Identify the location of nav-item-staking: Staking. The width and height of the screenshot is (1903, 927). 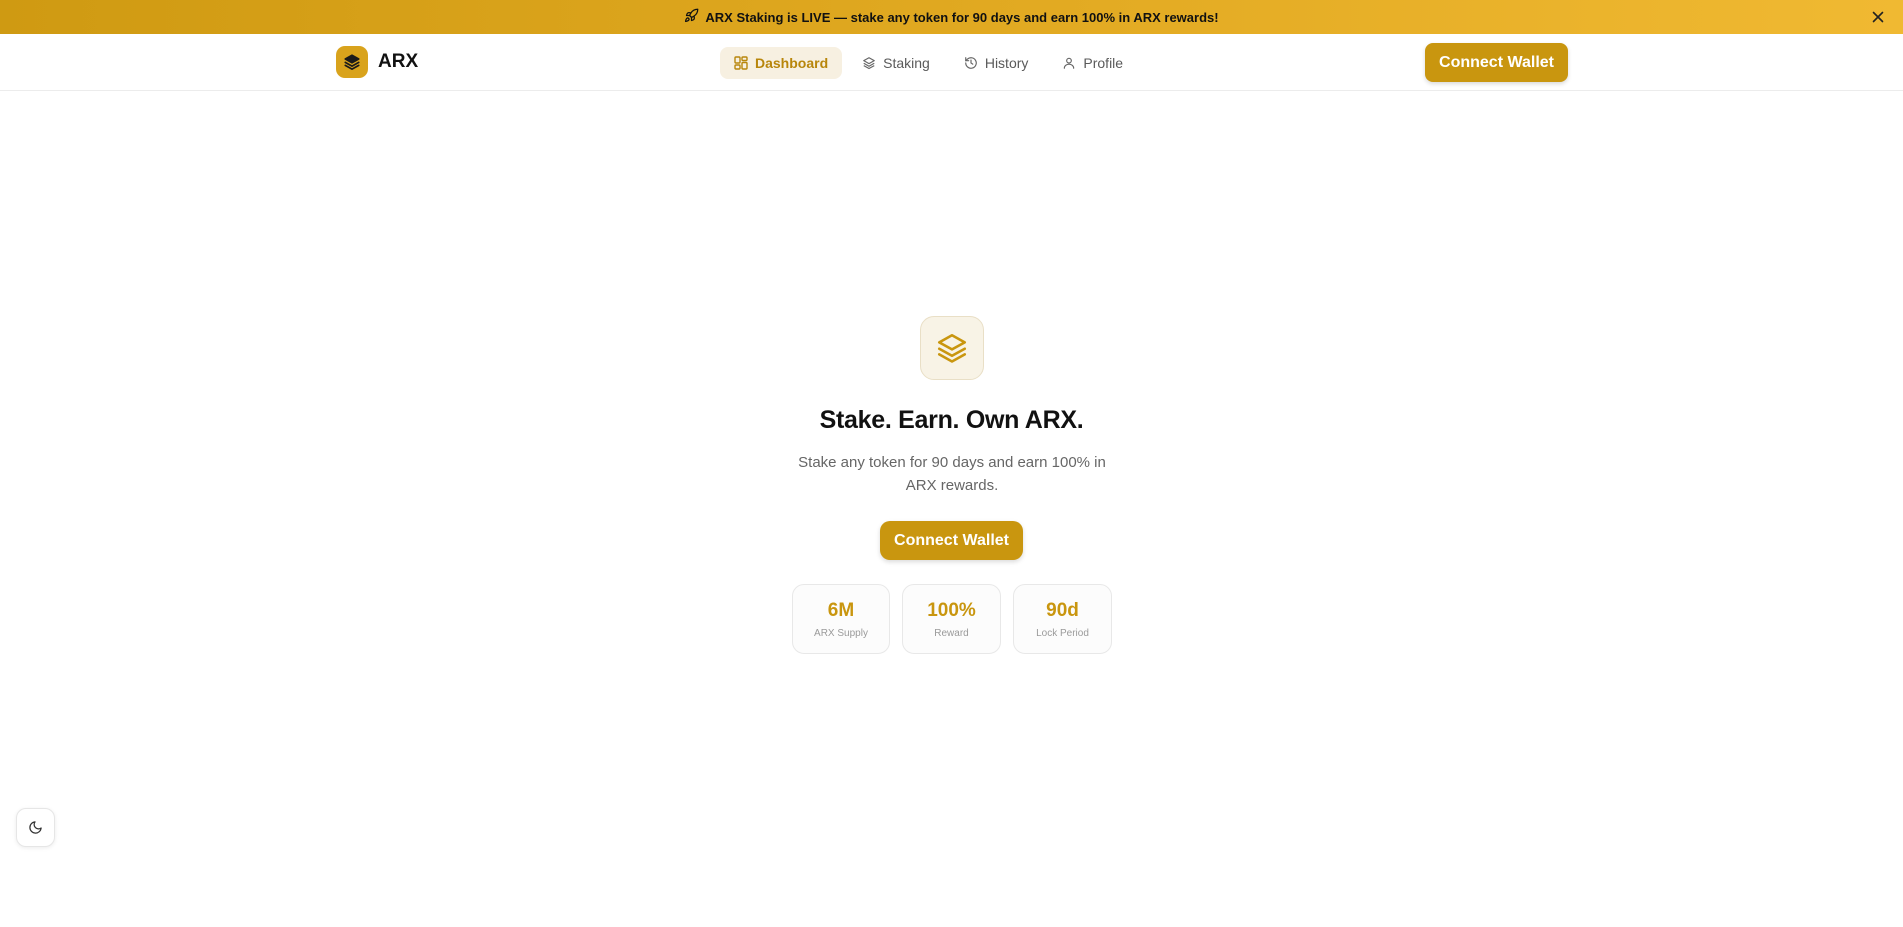
(896, 63).